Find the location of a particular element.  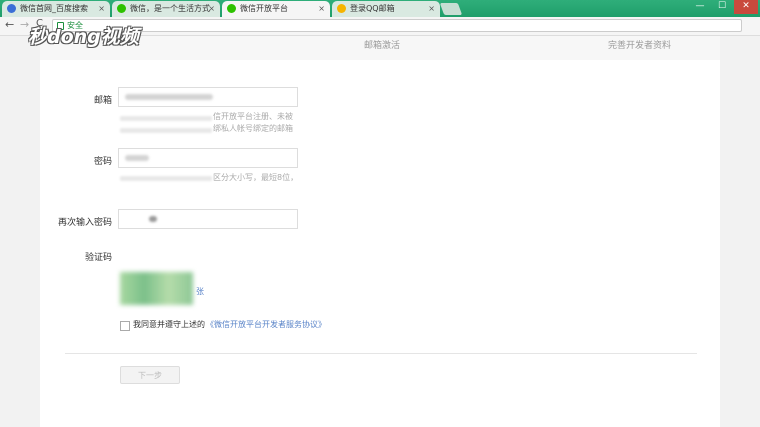

captcha-image is located at coordinates (156, 288).